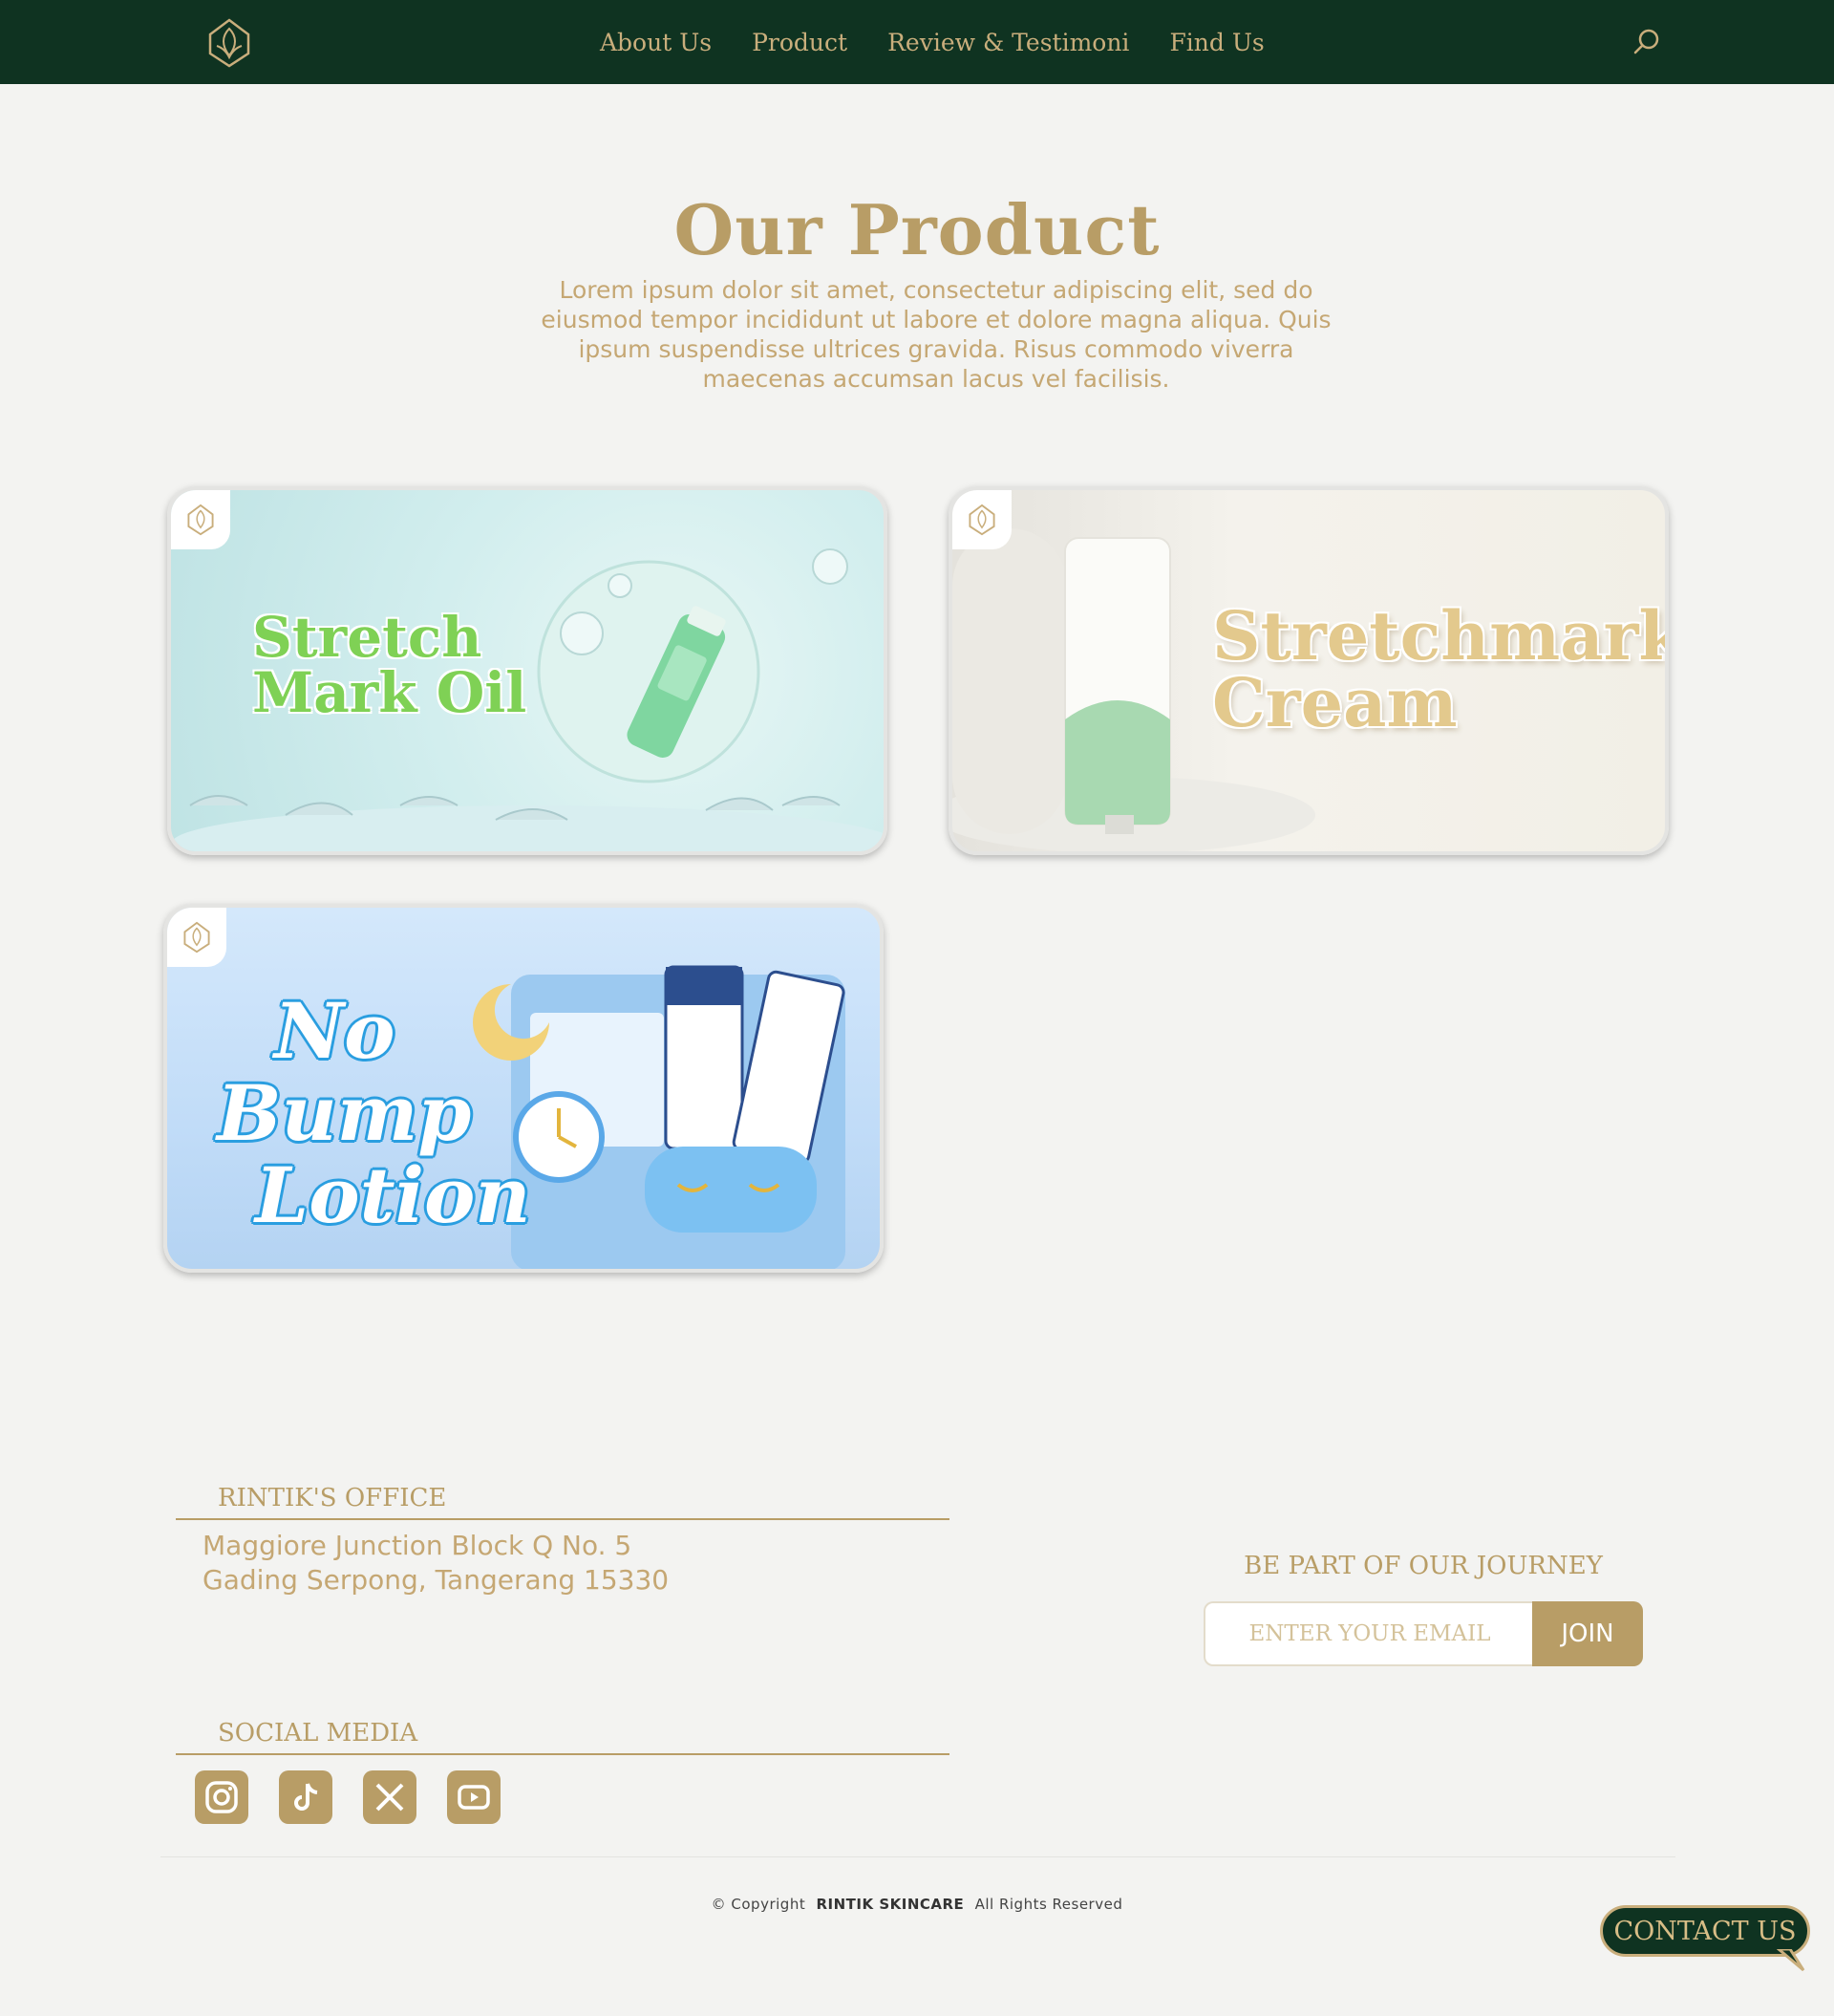 This screenshot has height=2016, width=1834. I want to click on join-button: JOIN, so click(1588, 1633).